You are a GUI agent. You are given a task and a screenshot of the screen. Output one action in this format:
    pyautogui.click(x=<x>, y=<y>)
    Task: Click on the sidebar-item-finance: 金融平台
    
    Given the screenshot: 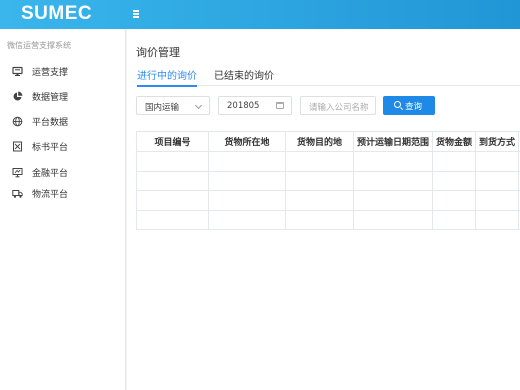 What is the action you would take?
    pyautogui.click(x=63, y=172)
    